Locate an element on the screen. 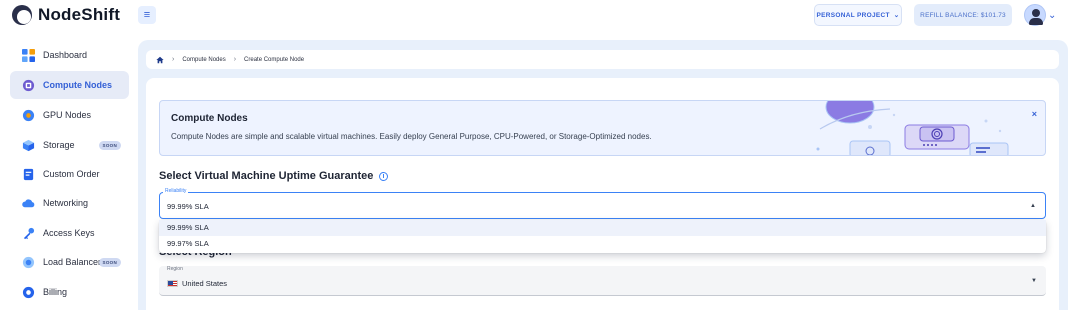 This screenshot has width=1080, height=310. sidebar-item-label: Custom Order is located at coordinates (71, 174).